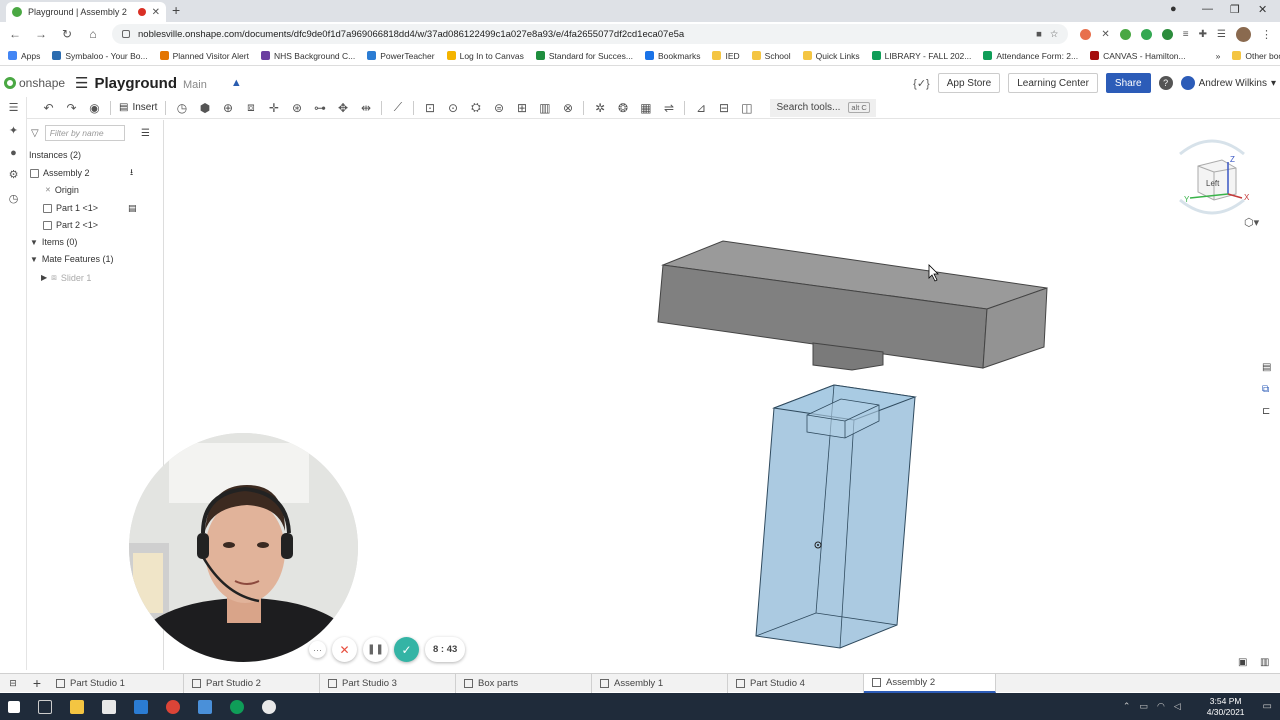 This screenshot has height=720, width=1280. What do you see at coordinates (1226, 707) in the screenshot?
I see `taskbar-clock: 3:54 PM 4/30/2021` at bounding box center [1226, 707].